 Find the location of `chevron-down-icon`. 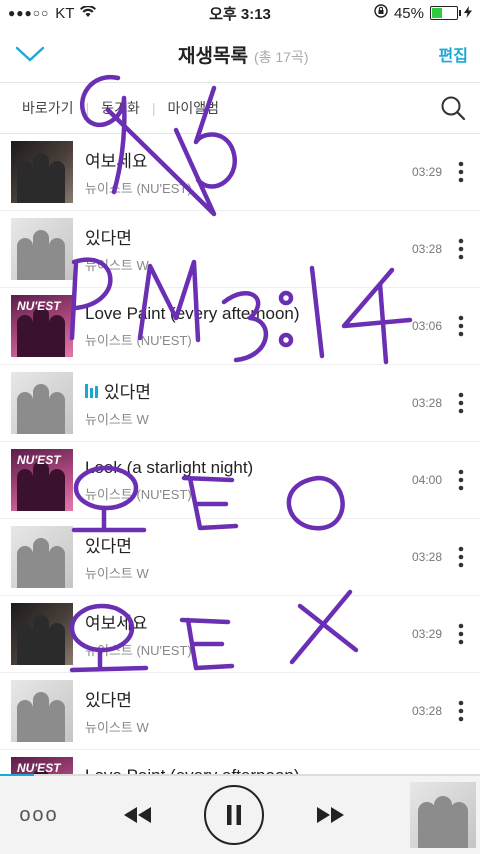

chevron-down-icon is located at coordinates (30, 54).